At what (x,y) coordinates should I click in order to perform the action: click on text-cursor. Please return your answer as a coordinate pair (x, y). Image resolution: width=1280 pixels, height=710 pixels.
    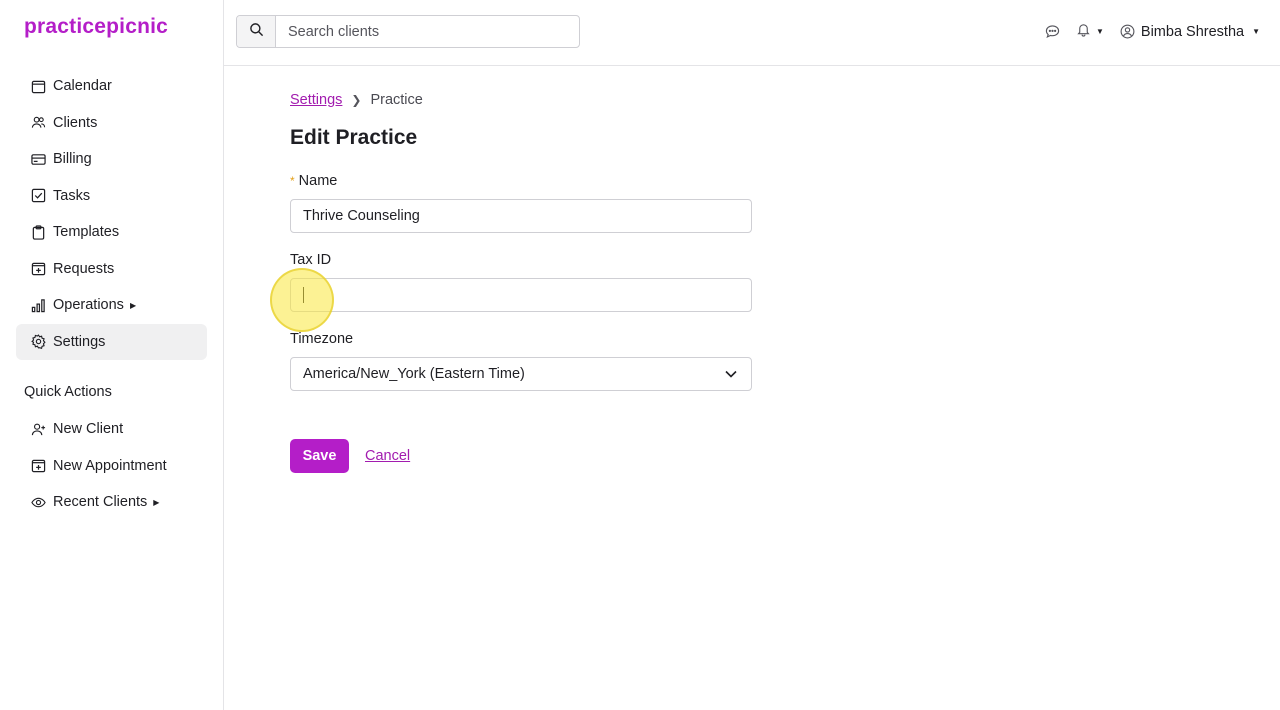
    Looking at the image, I should click on (303, 295).